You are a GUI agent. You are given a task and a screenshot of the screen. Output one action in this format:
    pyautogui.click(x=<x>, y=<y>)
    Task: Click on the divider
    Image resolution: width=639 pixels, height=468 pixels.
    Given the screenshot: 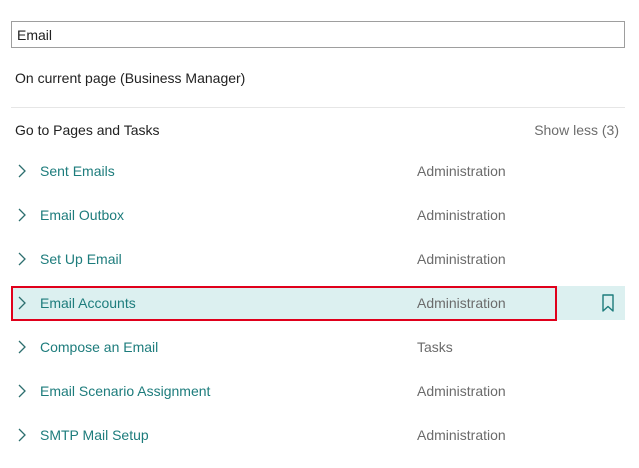 What is the action you would take?
    pyautogui.click(x=318, y=107)
    